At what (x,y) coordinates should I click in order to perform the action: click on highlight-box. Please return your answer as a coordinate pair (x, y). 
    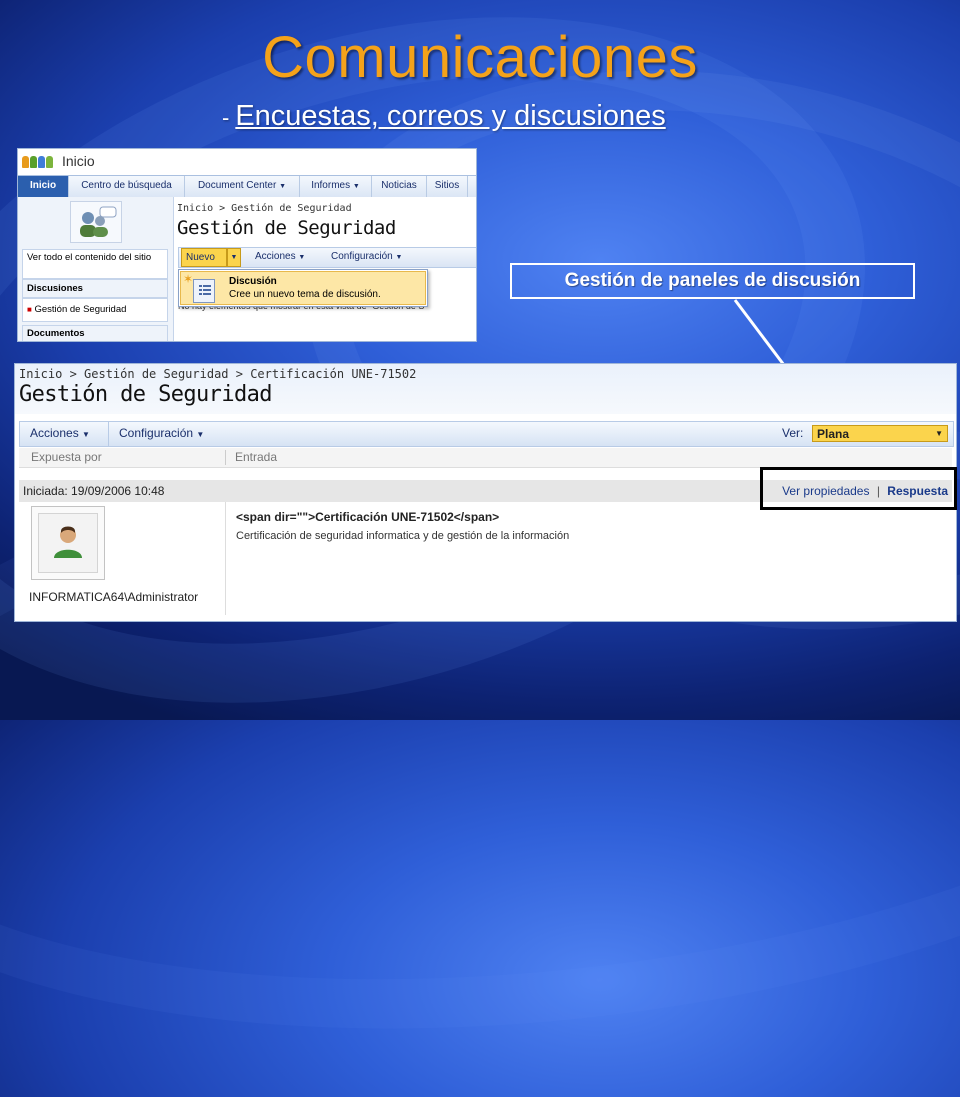
    Looking at the image, I should click on (858, 488).